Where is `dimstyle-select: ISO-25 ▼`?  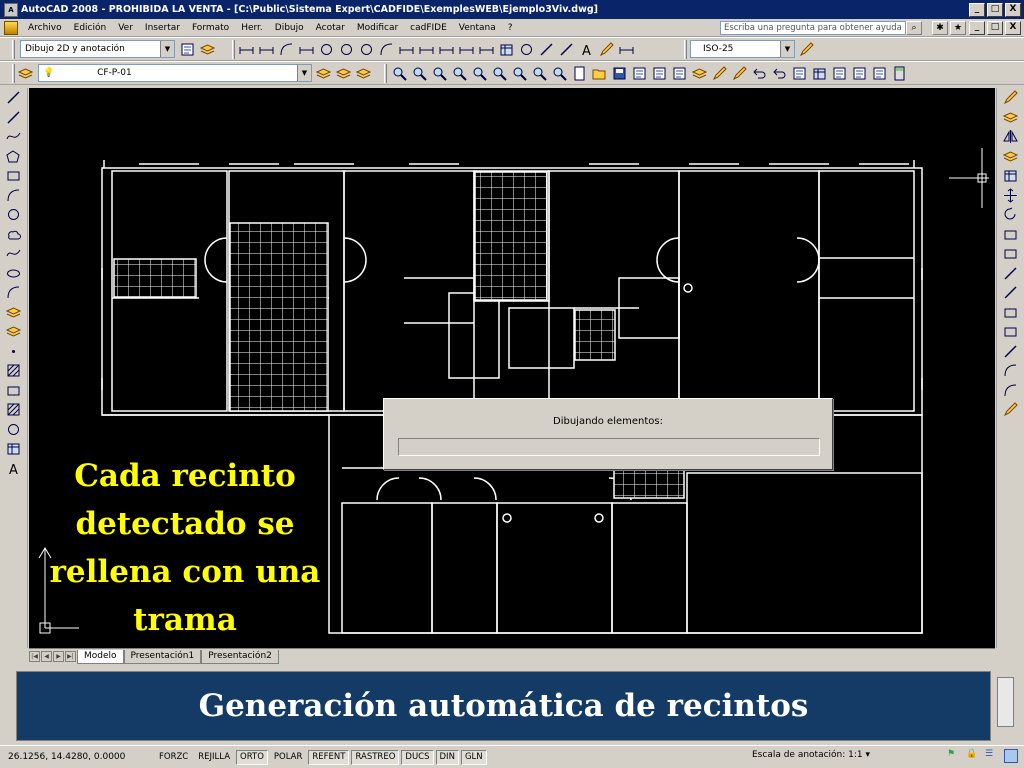 dimstyle-select: ISO-25 ▼ is located at coordinates (742, 49).